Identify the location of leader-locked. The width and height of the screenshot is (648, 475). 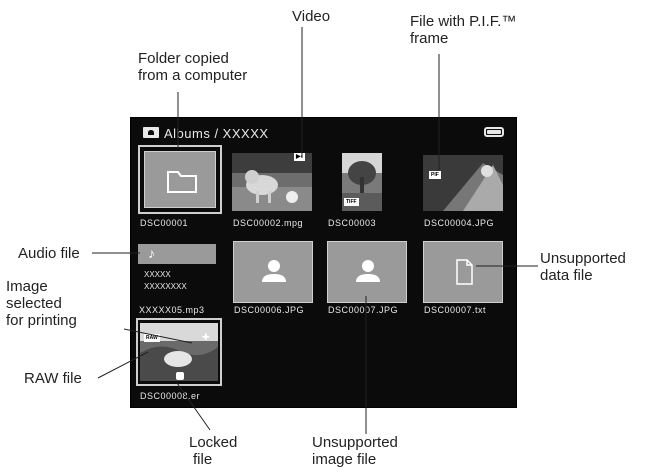
(193, 406).